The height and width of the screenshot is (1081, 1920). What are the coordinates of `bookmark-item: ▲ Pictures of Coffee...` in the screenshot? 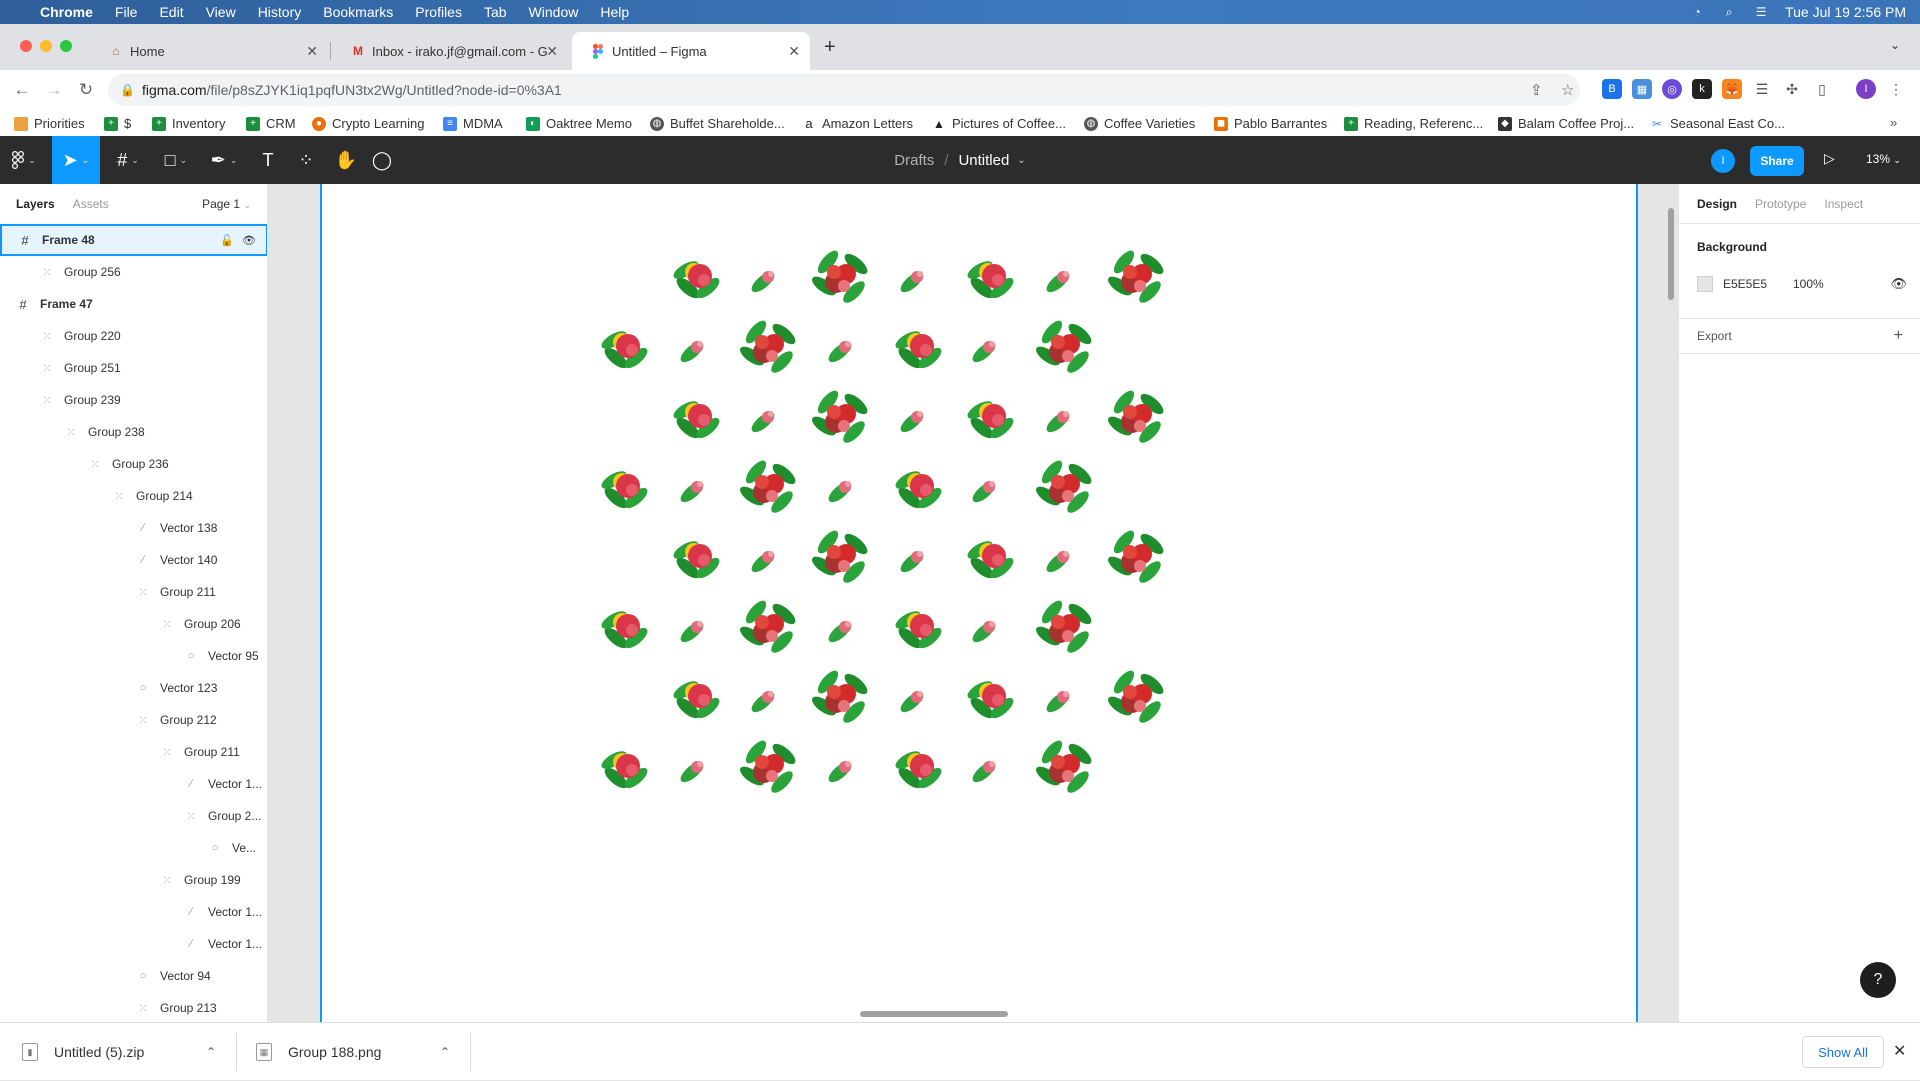 It's located at (999, 123).